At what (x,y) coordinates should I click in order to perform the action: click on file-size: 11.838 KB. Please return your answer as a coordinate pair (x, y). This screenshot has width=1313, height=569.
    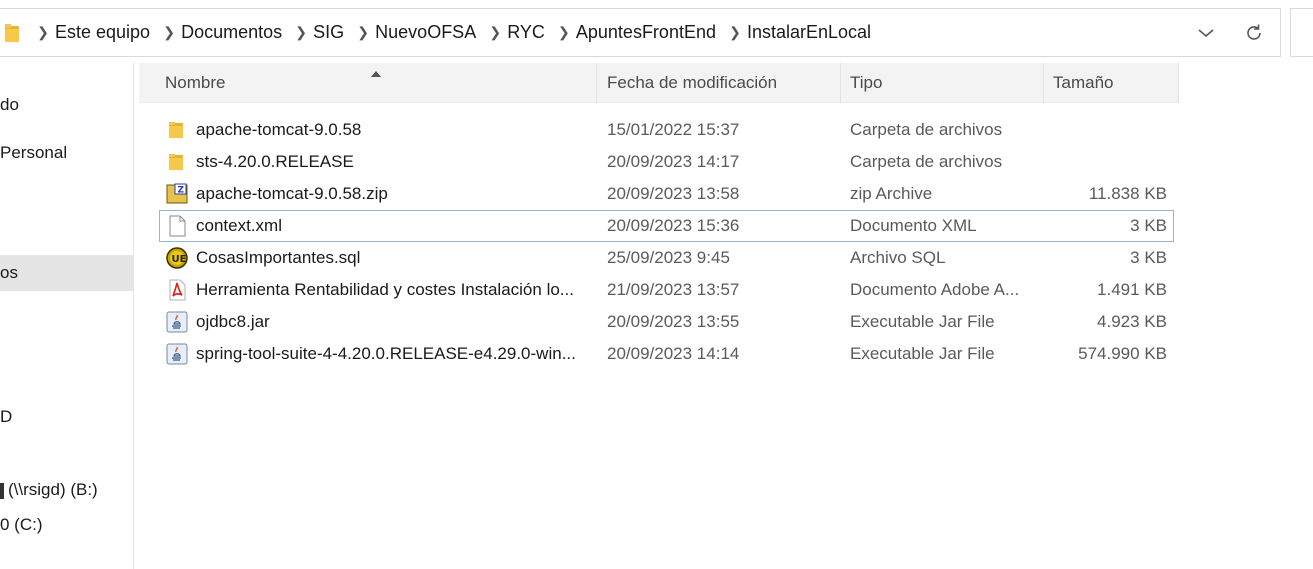
    Looking at the image, I should click on (1127, 193).